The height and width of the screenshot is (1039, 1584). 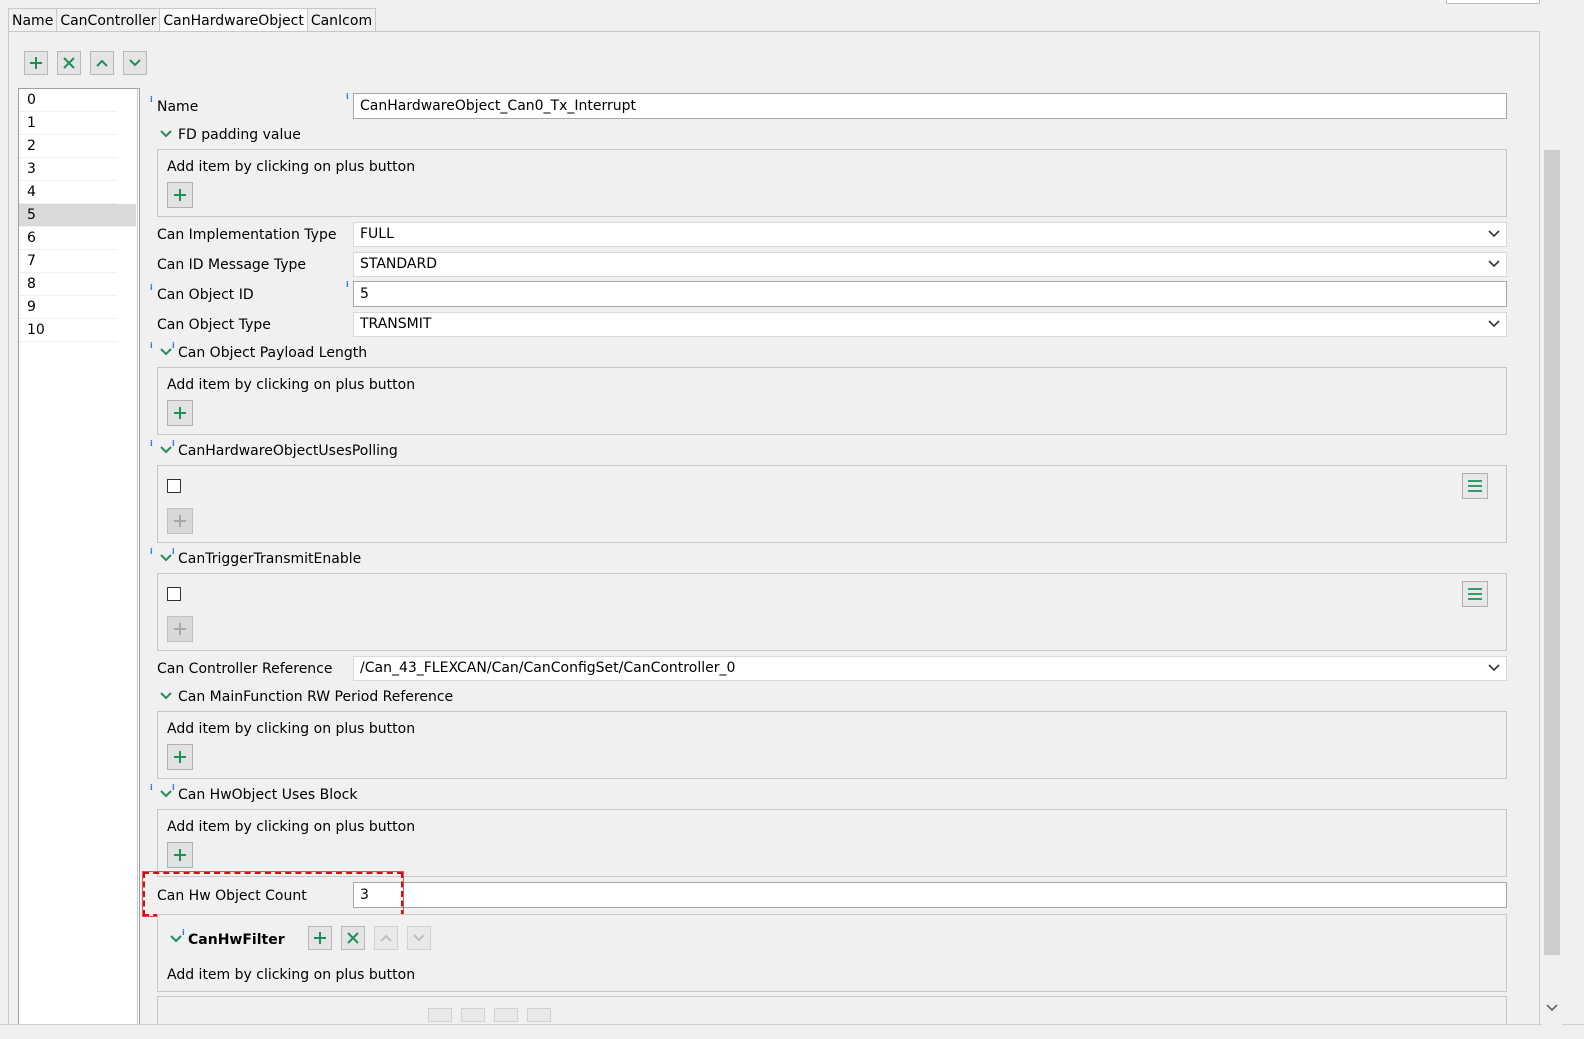 What do you see at coordinates (174, 594) in the screenshot?
I see `trigger-tx-checkbox` at bounding box center [174, 594].